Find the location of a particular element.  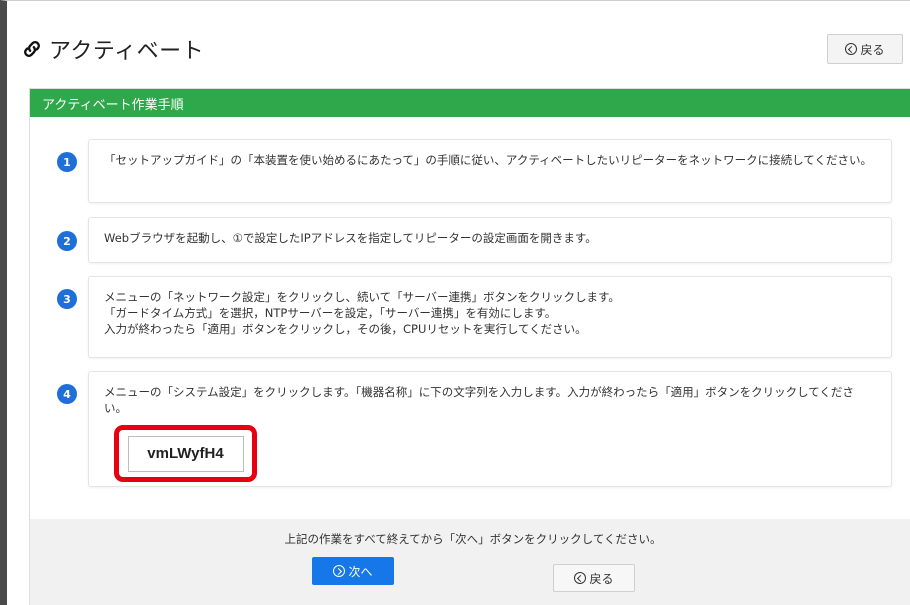

title-bar: アクティベート is located at coordinates (461, 49).